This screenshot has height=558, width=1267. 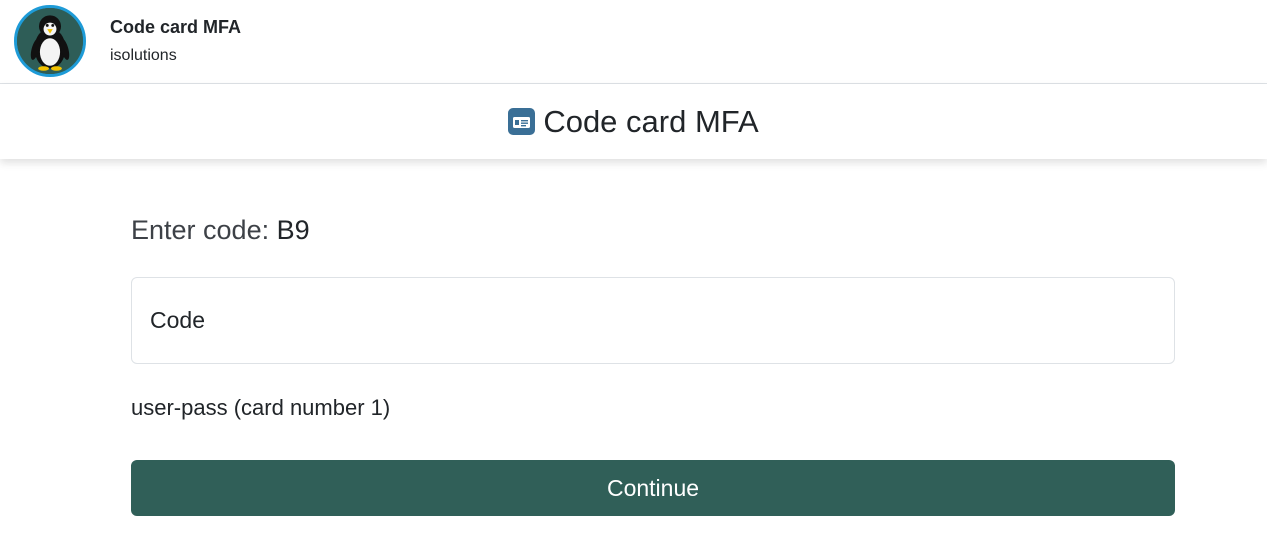 I want to click on page-heading: Code card MFA, so click(x=633, y=121).